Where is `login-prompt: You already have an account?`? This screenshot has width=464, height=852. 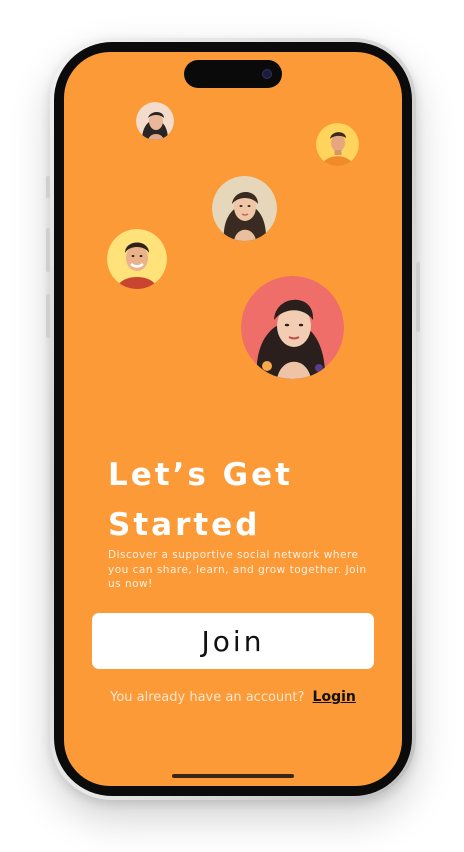
login-prompt: You already have an account? is located at coordinates (207, 697).